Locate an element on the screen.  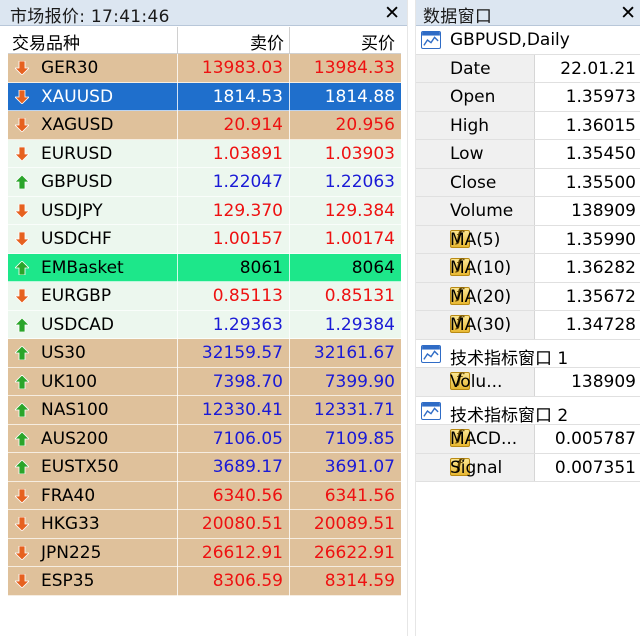
data-row: MA(10) 1.36282 is located at coordinates (528, 268).